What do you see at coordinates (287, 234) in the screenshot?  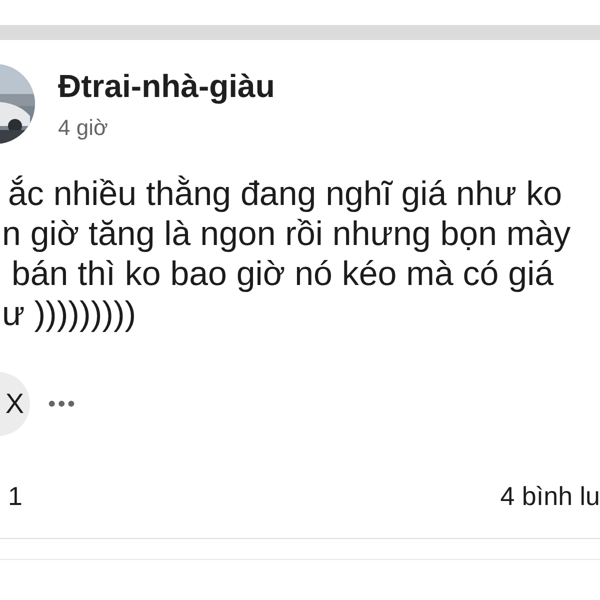 I see `post-text-line: n giờ tăng là ngon rồi nhưng bọn mày` at bounding box center [287, 234].